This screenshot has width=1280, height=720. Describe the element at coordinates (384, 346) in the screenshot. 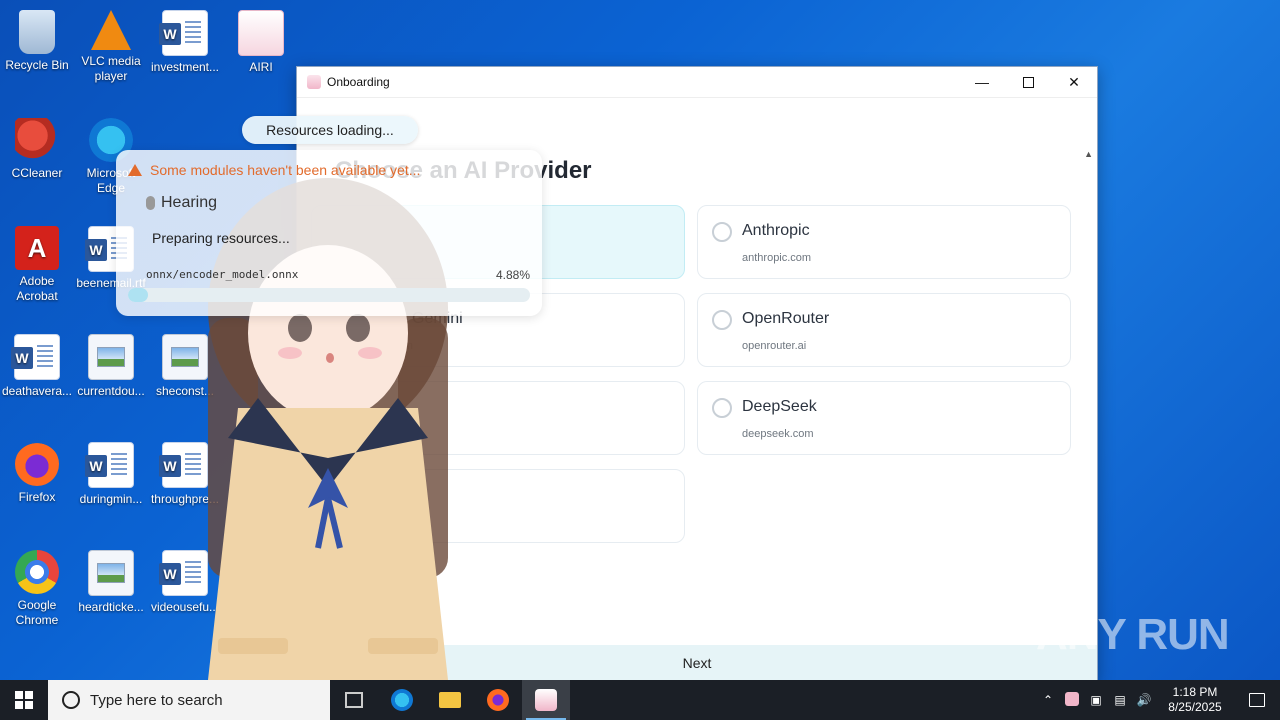

I see `provider-domain: google.com` at that location.